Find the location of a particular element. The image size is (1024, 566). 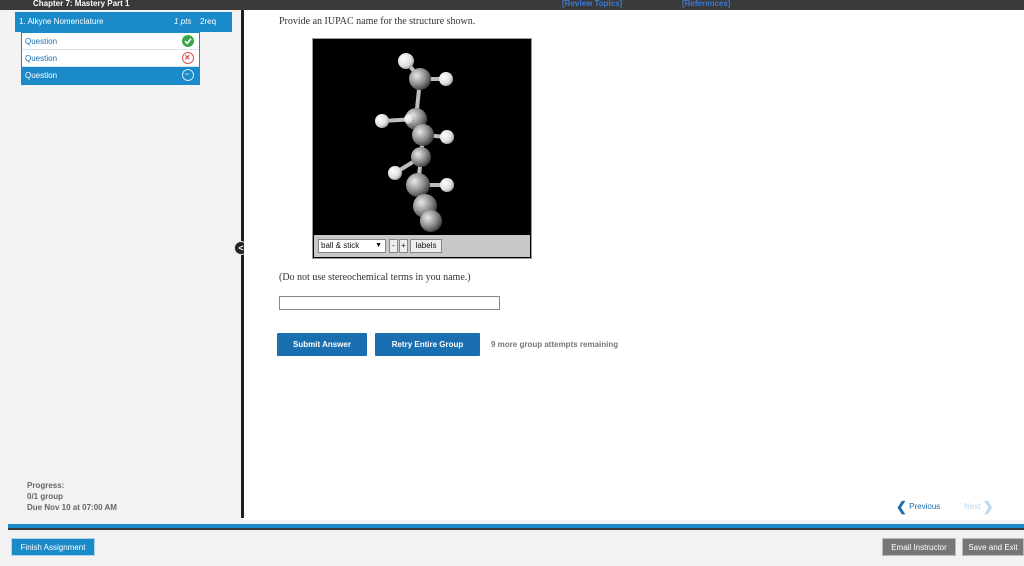

review-topics-link: [Review Topics] is located at coordinates (592, 4).